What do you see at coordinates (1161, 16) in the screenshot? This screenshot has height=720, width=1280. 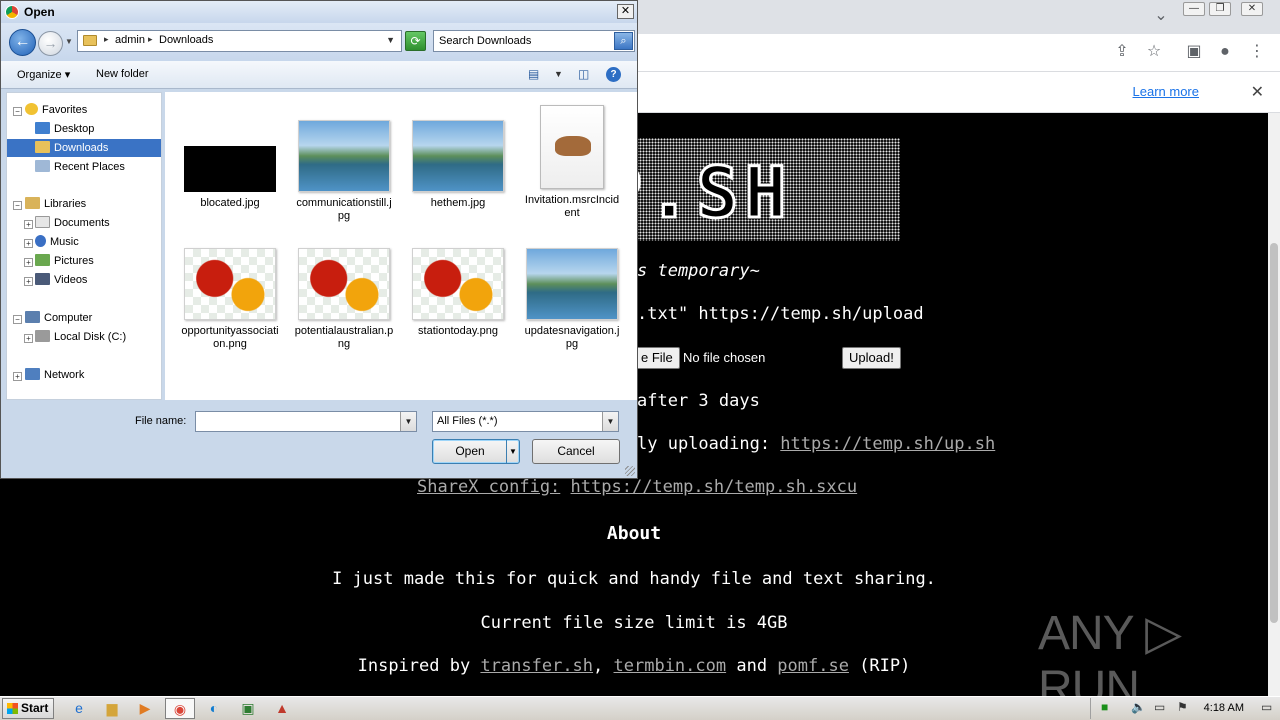 I see `tab-search-chevron-icon: ⌄` at bounding box center [1161, 16].